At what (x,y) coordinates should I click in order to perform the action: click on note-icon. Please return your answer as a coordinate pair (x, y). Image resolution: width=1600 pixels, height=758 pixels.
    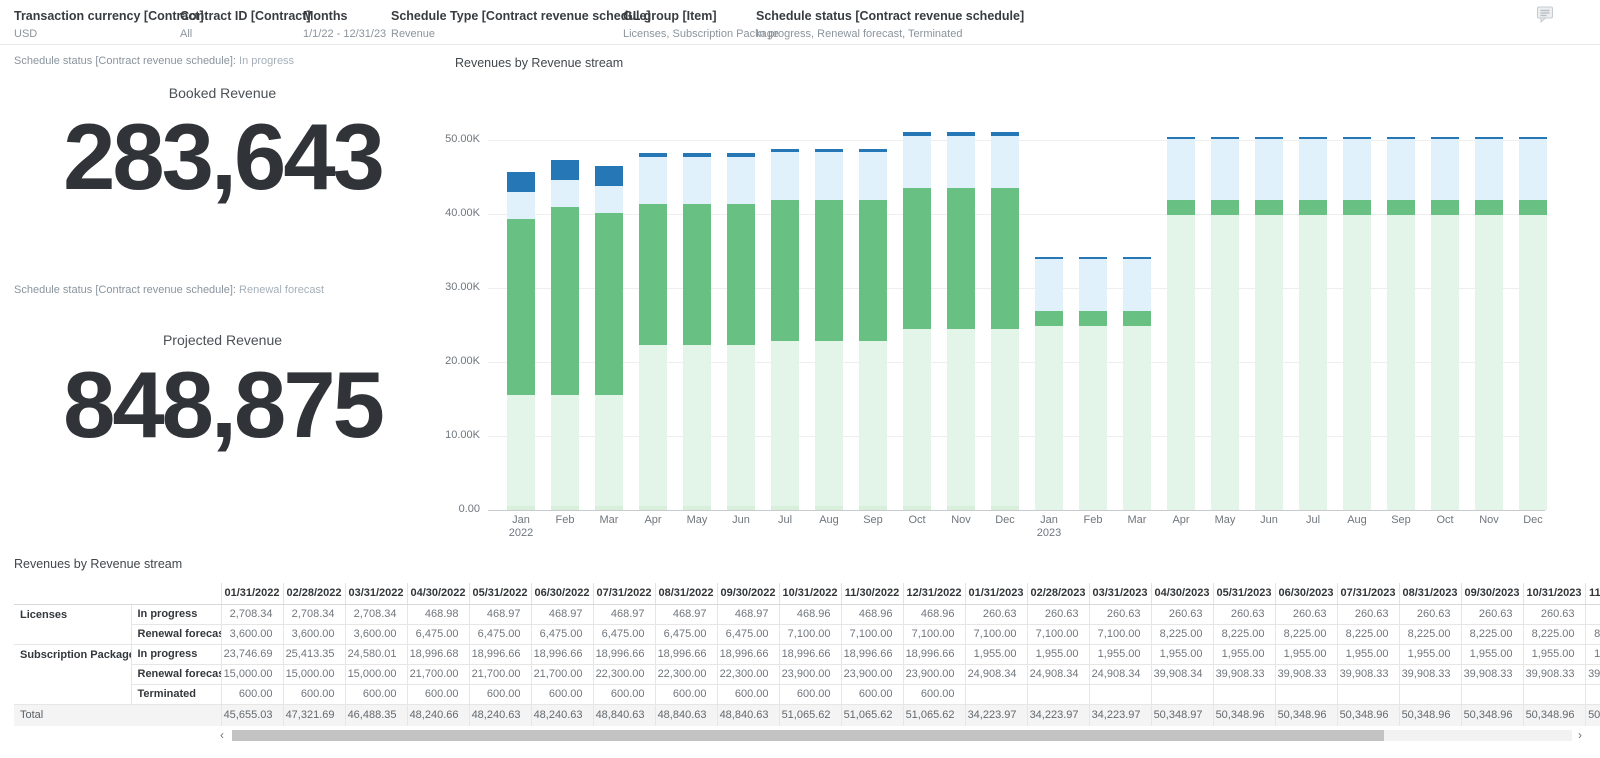
    Looking at the image, I should click on (1546, 15).